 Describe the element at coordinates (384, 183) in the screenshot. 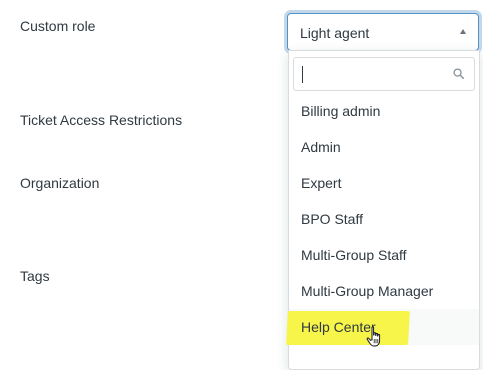

I see `option-expert: Expert` at that location.